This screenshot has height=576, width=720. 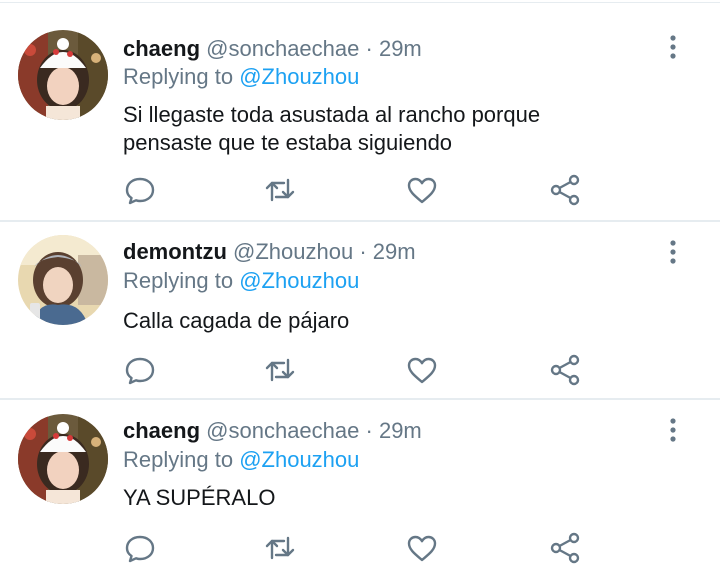 I want to click on tweet-header: demontzu @Zhouzhou · 29m, so click(x=269, y=252).